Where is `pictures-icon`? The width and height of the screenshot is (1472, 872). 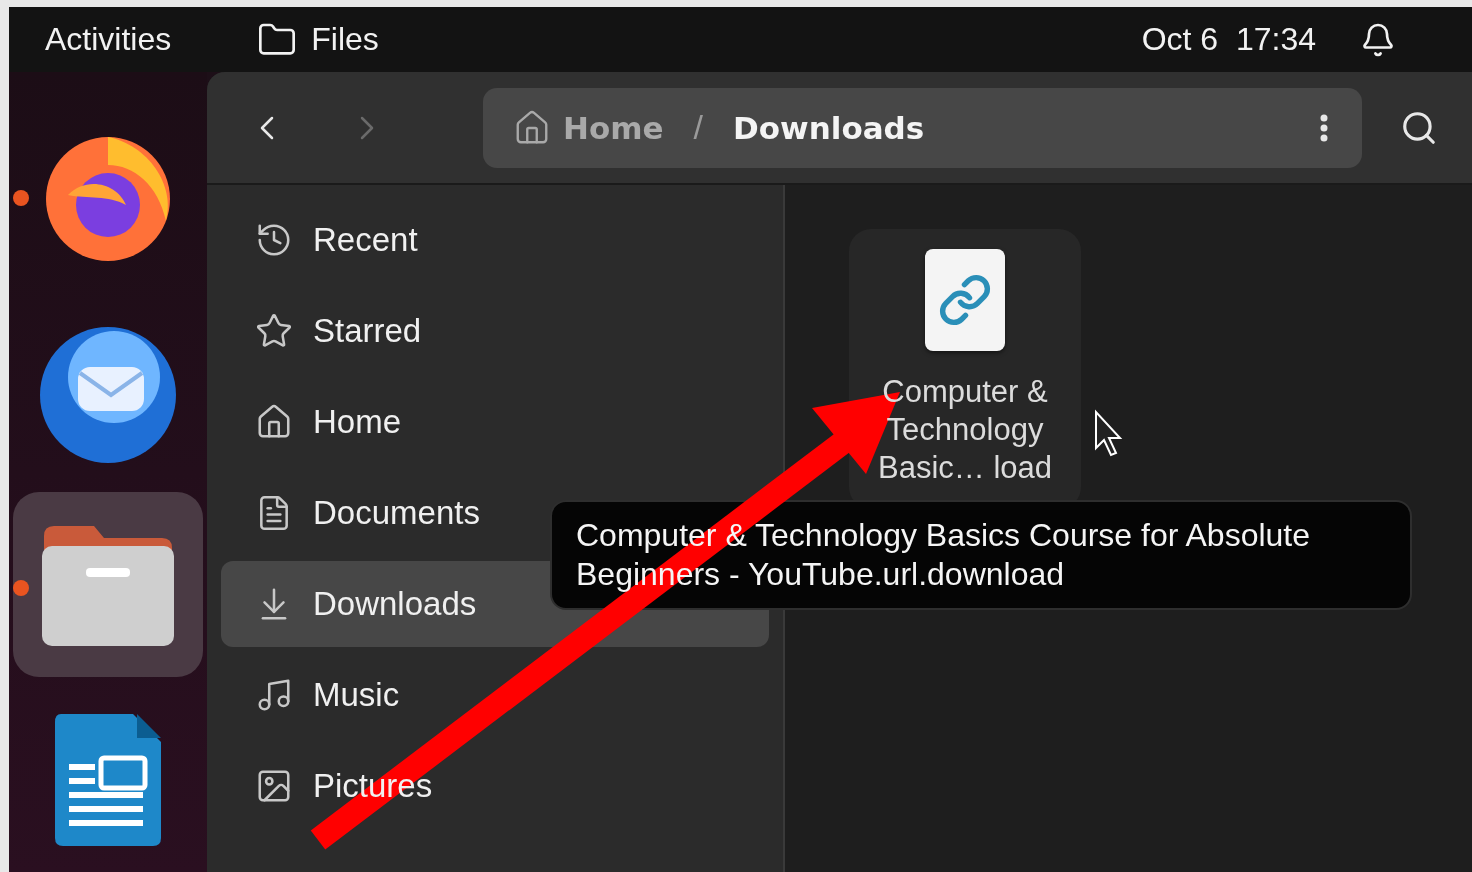
pictures-icon is located at coordinates (274, 786).